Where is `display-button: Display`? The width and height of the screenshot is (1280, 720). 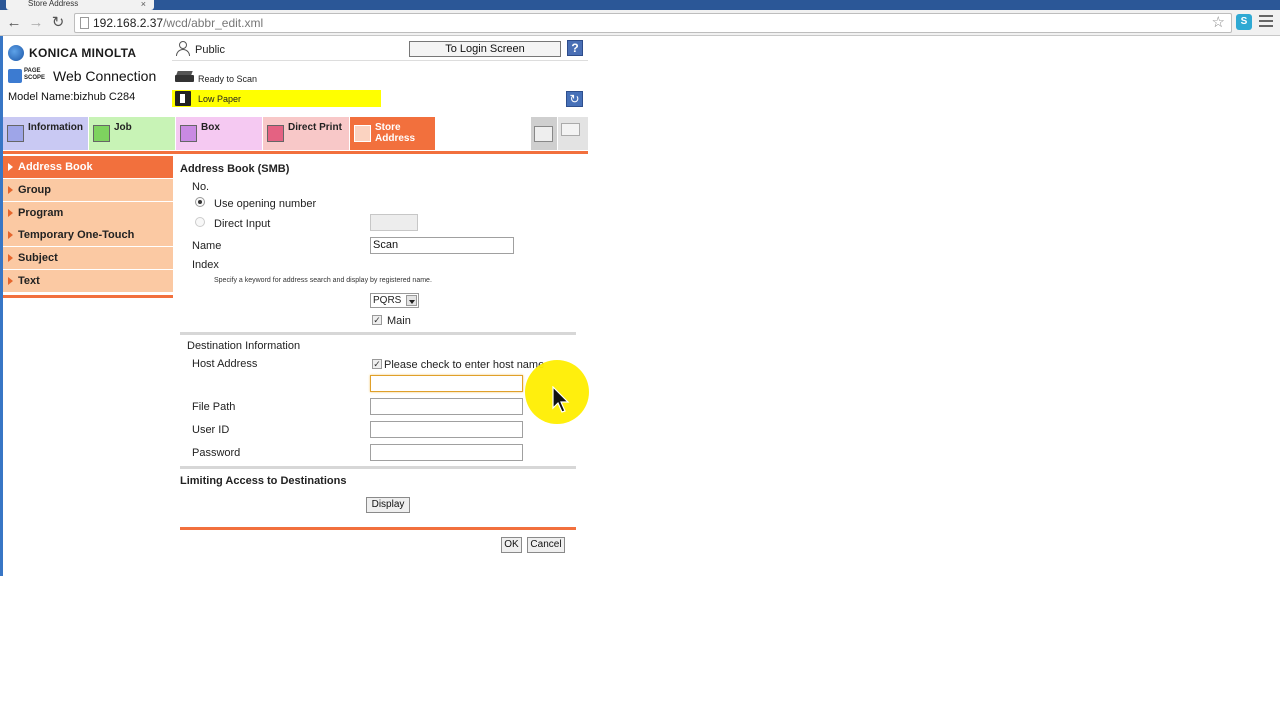 display-button: Display is located at coordinates (388, 505).